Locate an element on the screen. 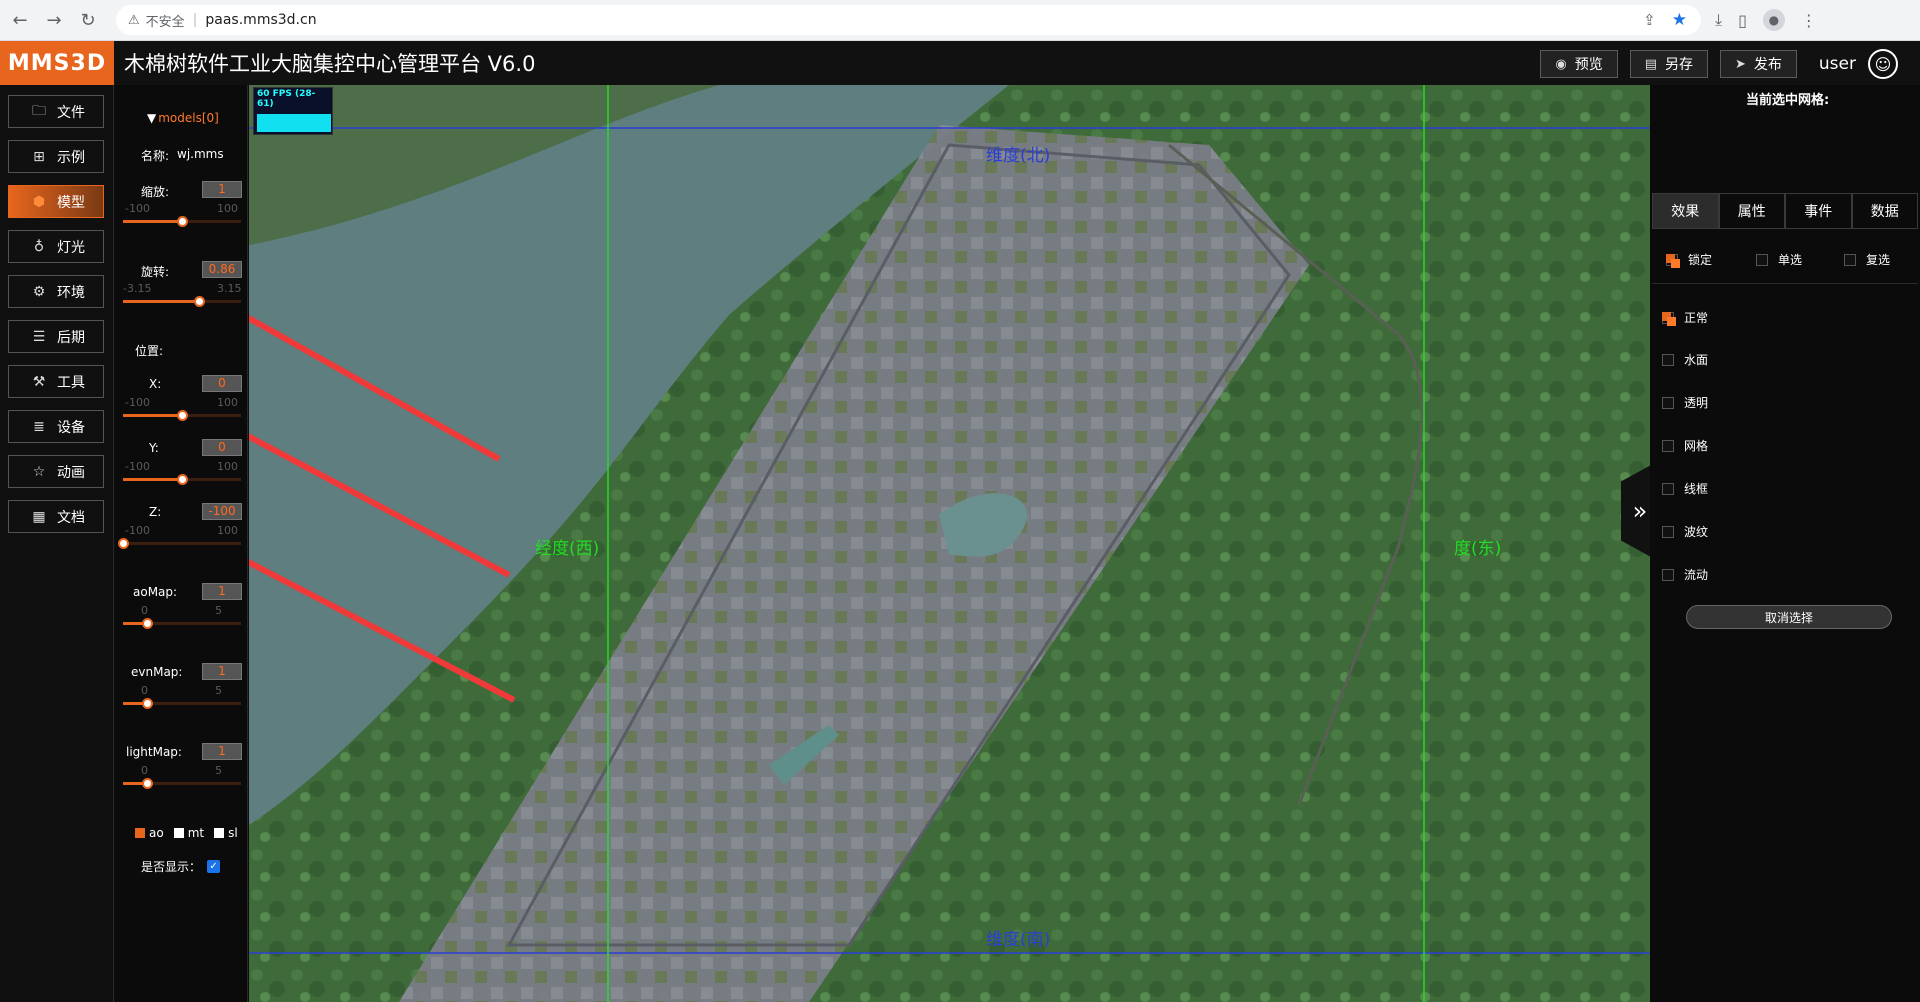 The width and height of the screenshot is (1920, 1002). effect-label: 流动 is located at coordinates (1696, 575).